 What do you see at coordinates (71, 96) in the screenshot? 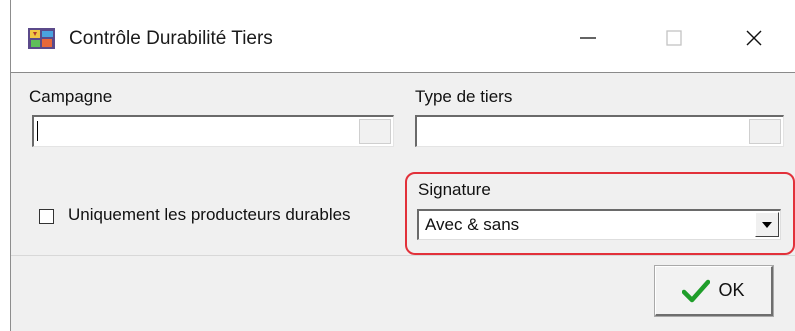
I see `campagne-label: Campagne` at bounding box center [71, 96].